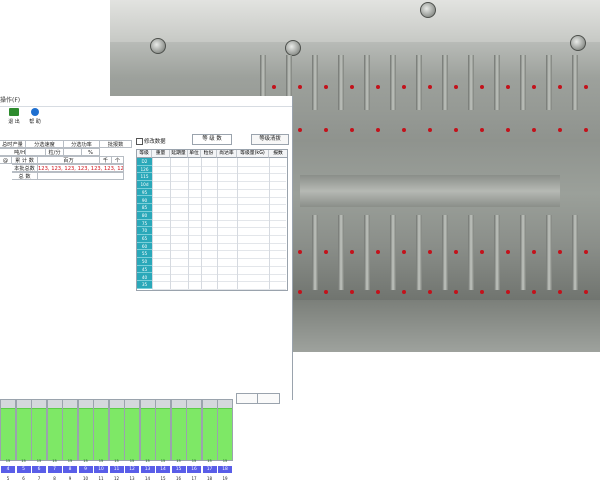 Image resolution: width=600 pixels, height=496 pixels. Describe the element at coordinates (144, 224) in the screenshot. I see `grade-row-label: 75` at that location.